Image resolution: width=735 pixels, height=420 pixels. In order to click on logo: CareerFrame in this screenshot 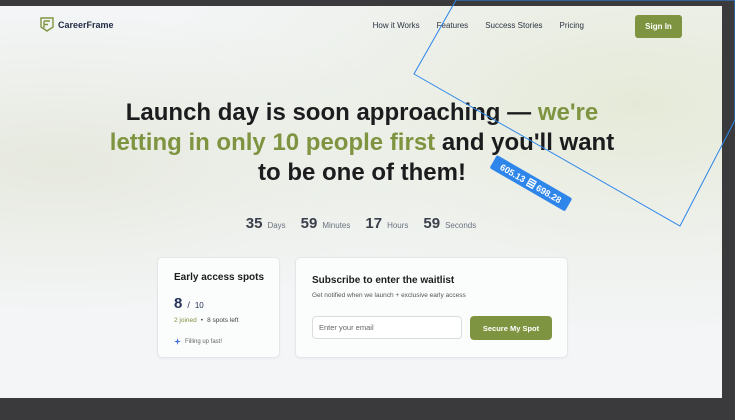, I will do `click(77, 24)`.